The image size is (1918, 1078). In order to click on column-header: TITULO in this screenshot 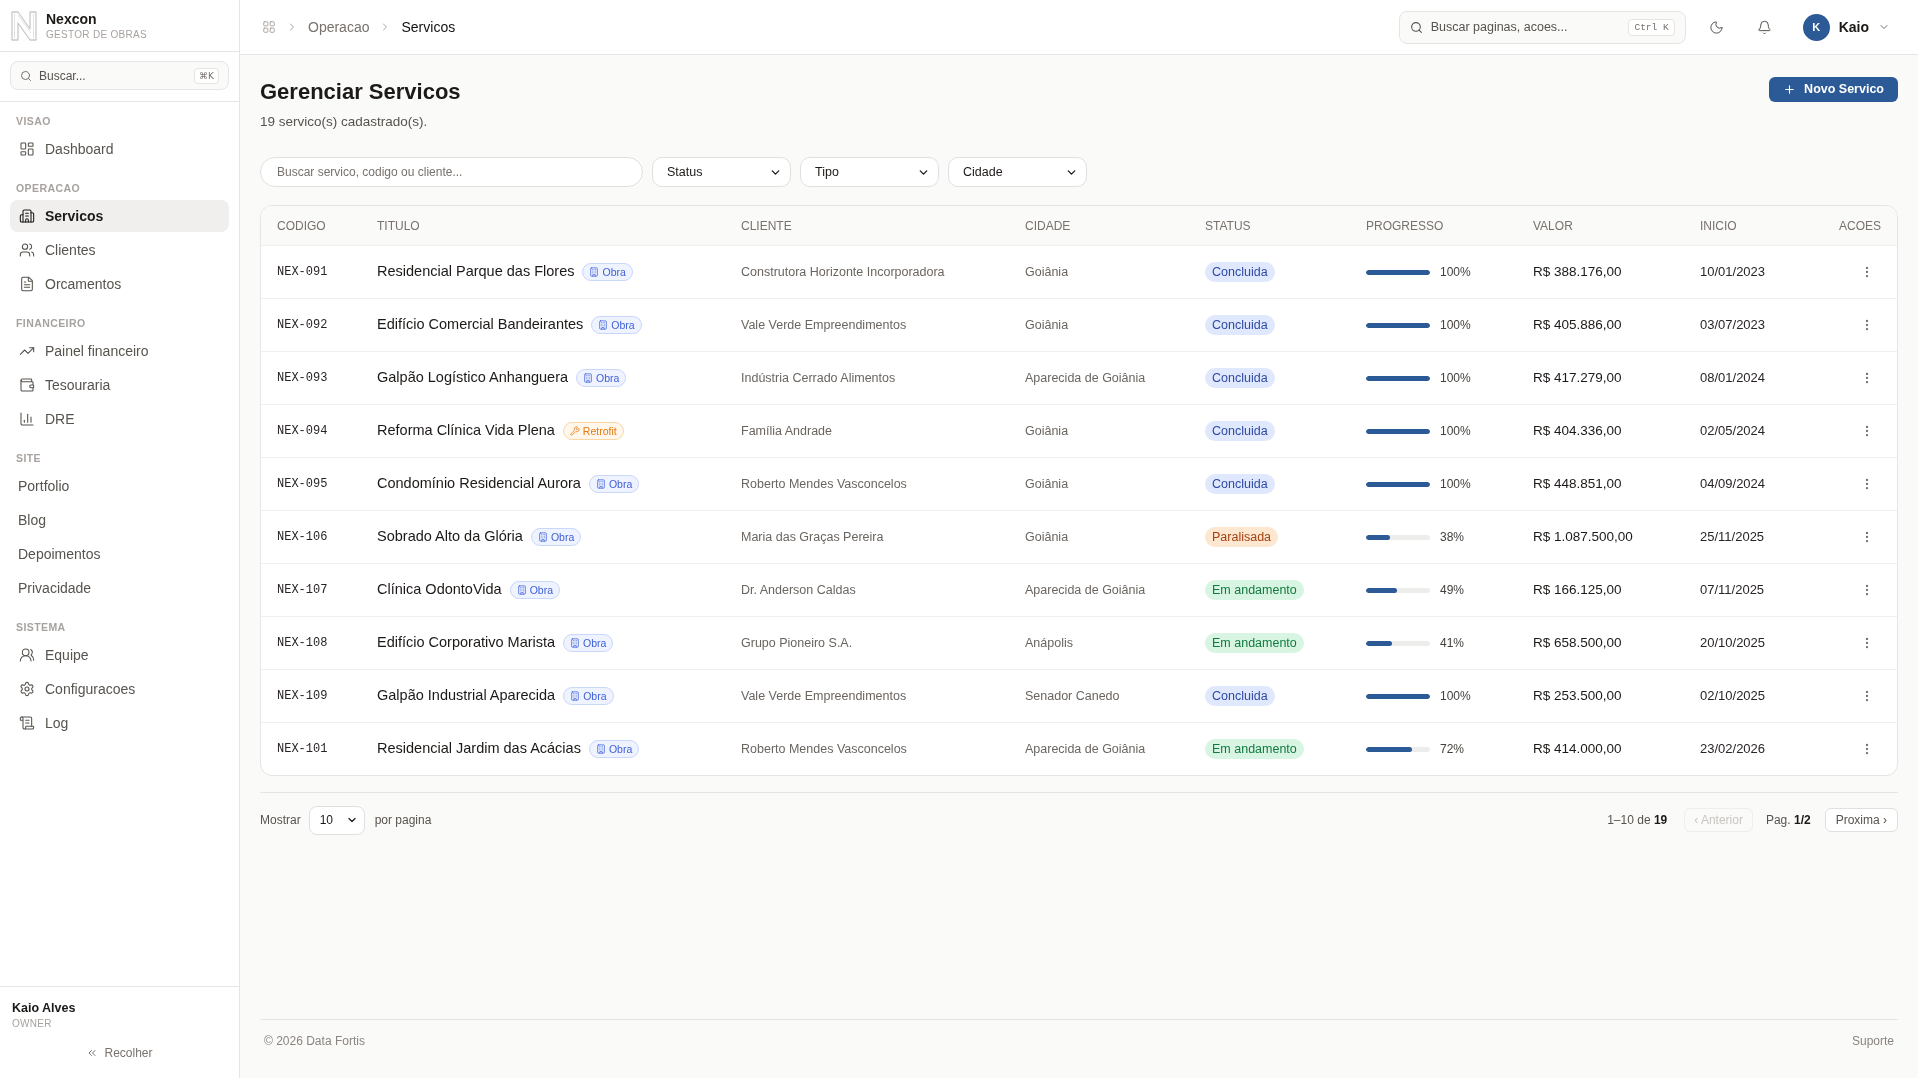, I will do `click(398, 226)`.